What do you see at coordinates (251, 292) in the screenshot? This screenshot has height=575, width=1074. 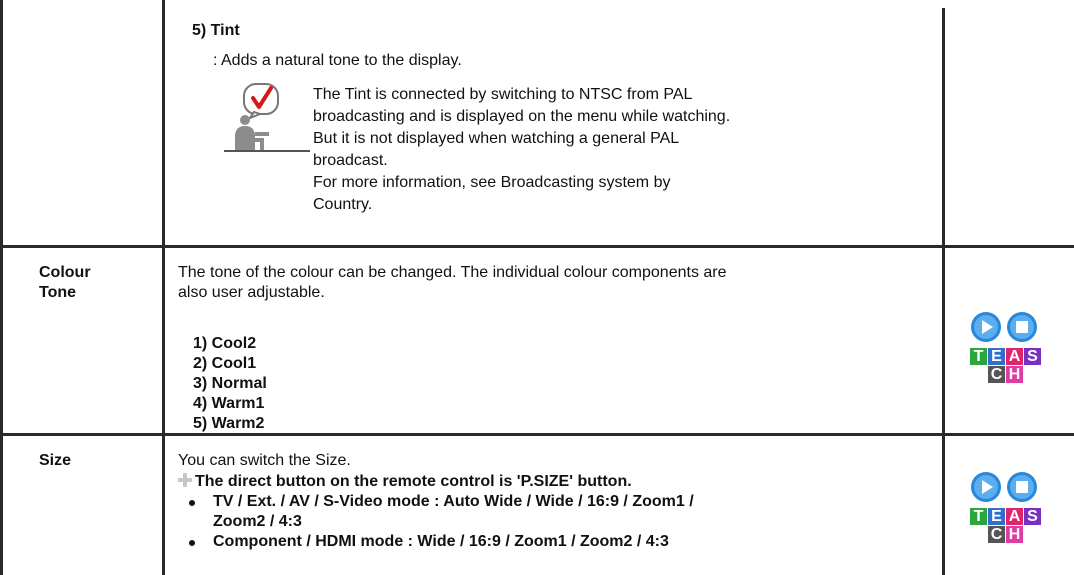 I see `colour-tone-description-line: also user adjustable.` at bounding box center [251, 292].